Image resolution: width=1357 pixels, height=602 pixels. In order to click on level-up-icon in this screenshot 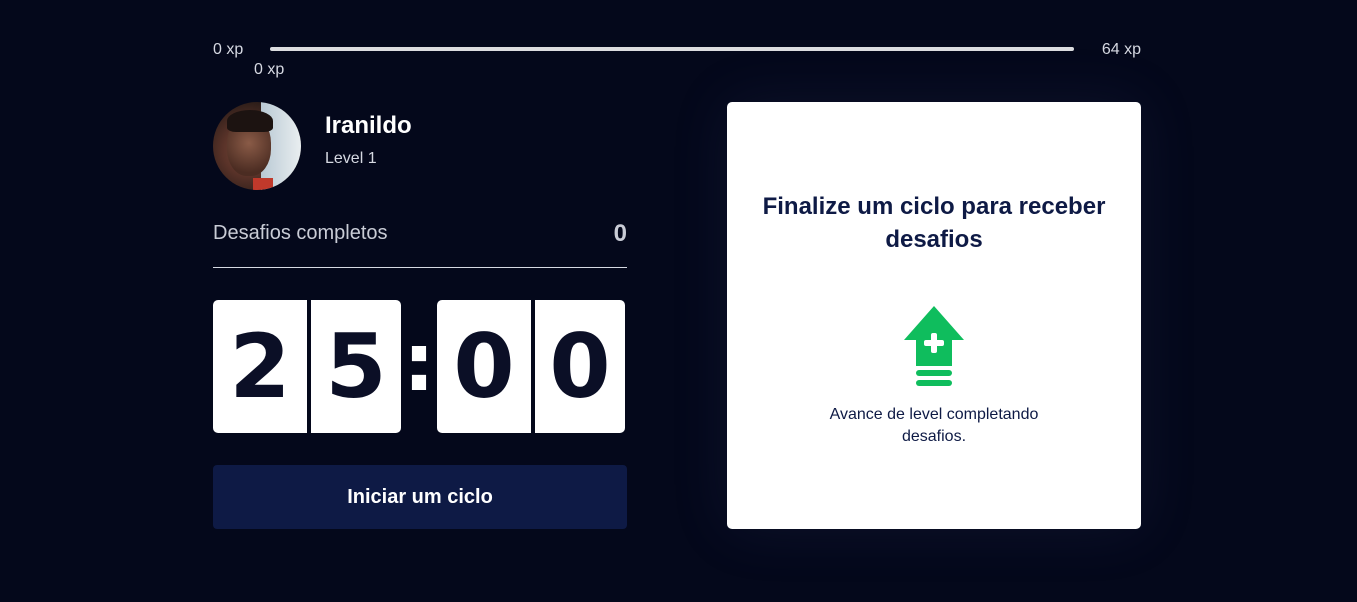, I will do `click(934, 346)`.